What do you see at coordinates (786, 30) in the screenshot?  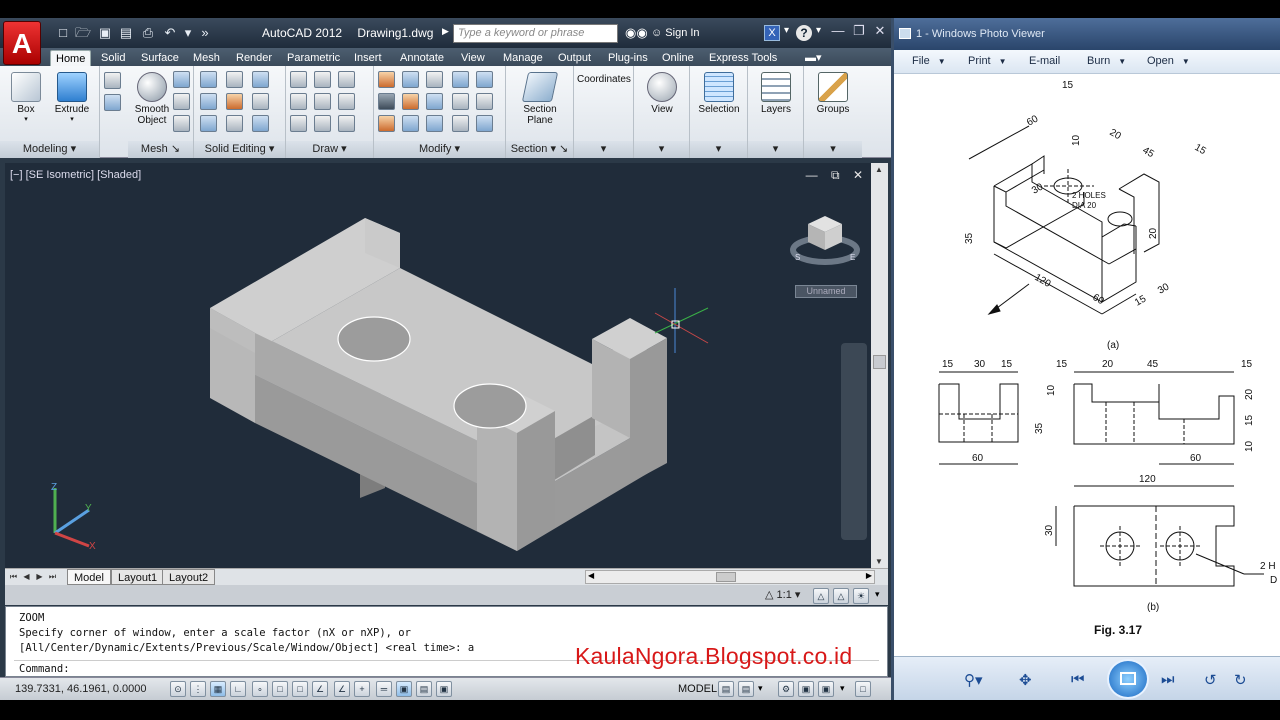 I see `exchange-dropdown-icon: ▾` at bounding box center [786, 30].